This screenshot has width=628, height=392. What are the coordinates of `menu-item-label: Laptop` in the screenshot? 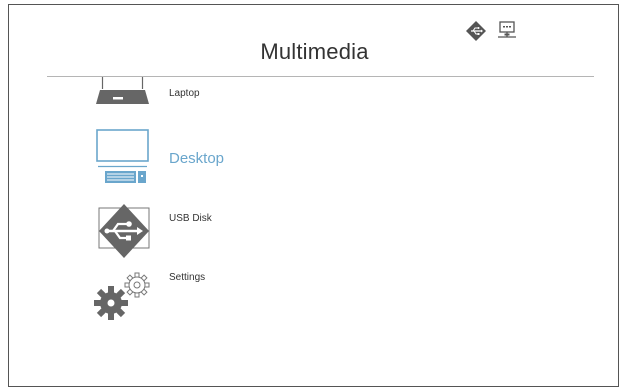 It's located at (184, 93).